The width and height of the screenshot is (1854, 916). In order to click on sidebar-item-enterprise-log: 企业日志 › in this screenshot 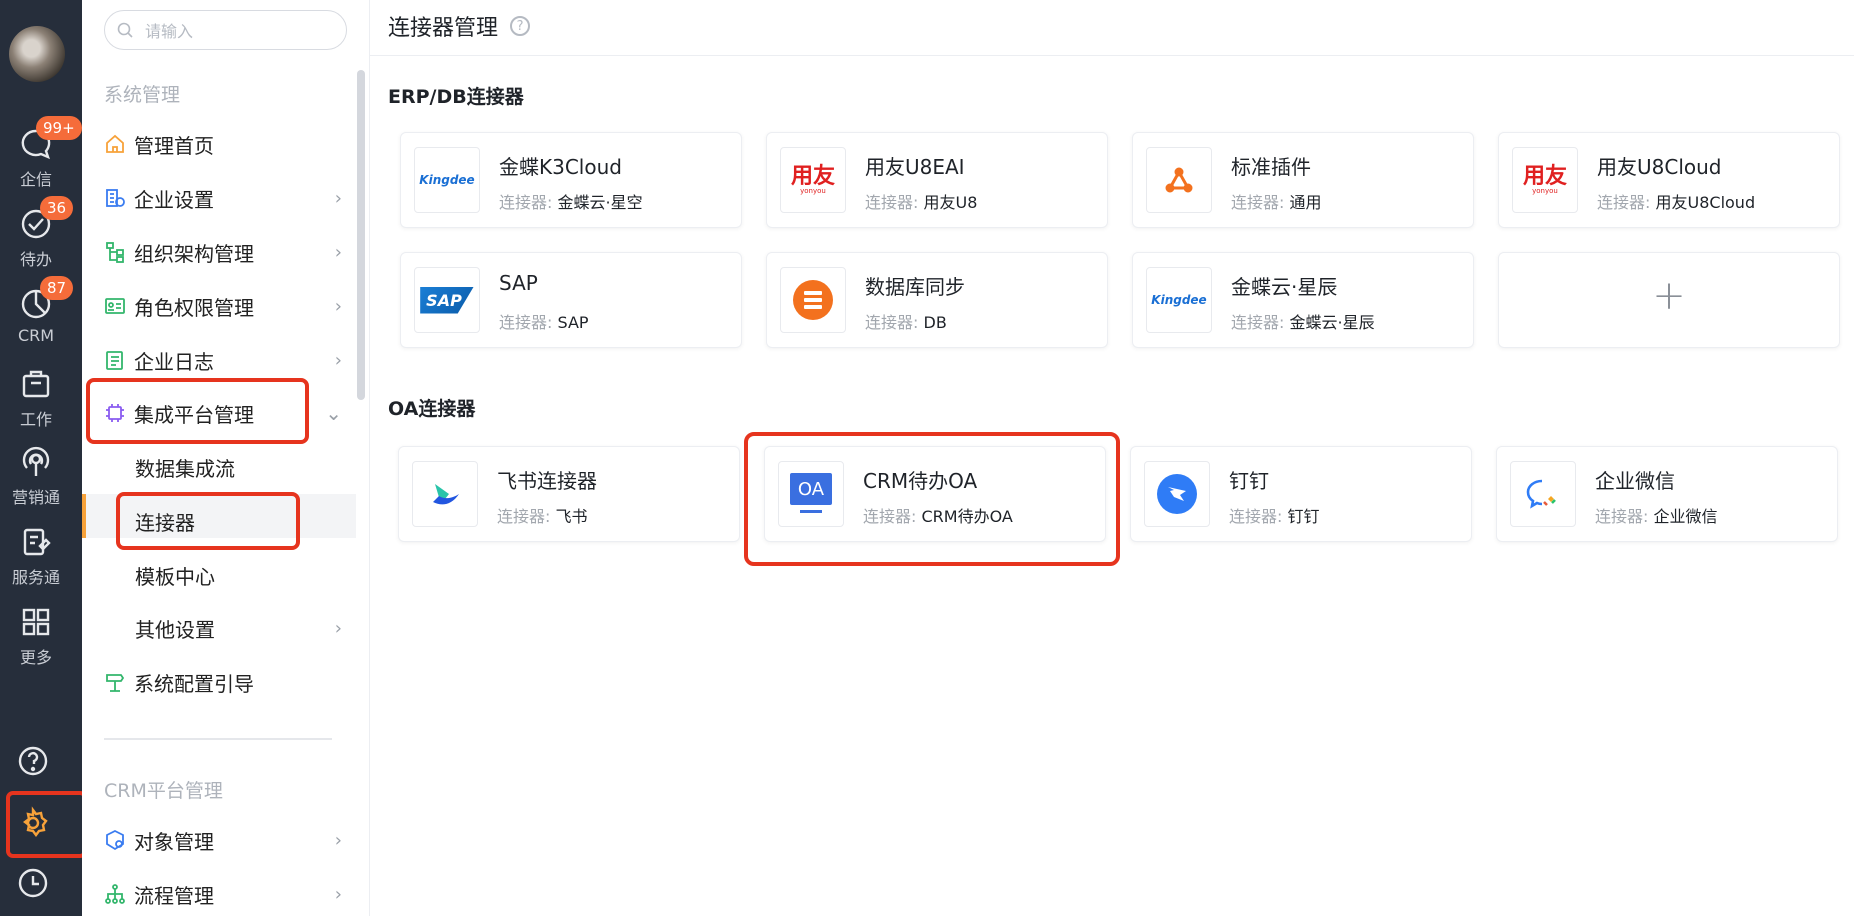, I will do `click(223, 360)`.